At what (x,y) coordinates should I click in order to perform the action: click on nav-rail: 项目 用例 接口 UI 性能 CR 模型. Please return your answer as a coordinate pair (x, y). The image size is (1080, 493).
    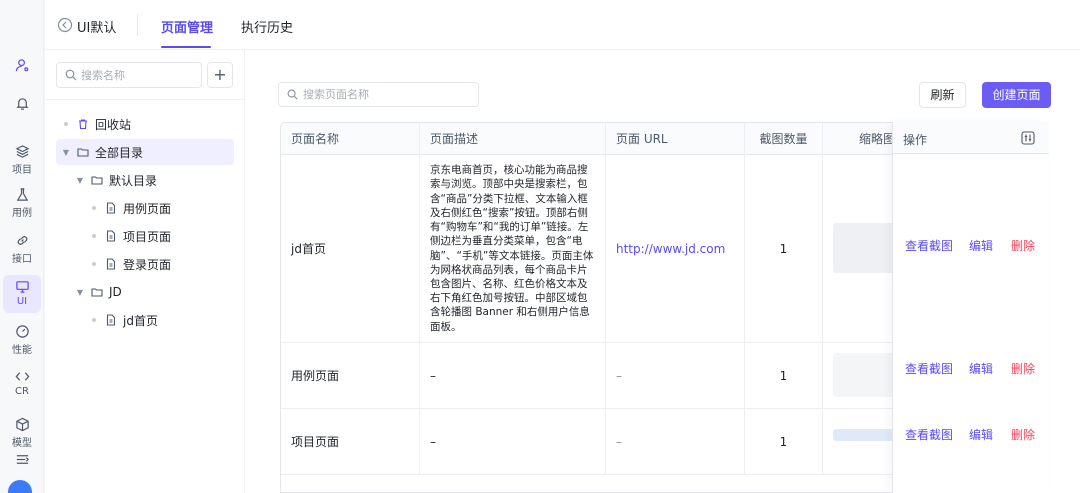
    Looking at the image, I should click on (22, 246).